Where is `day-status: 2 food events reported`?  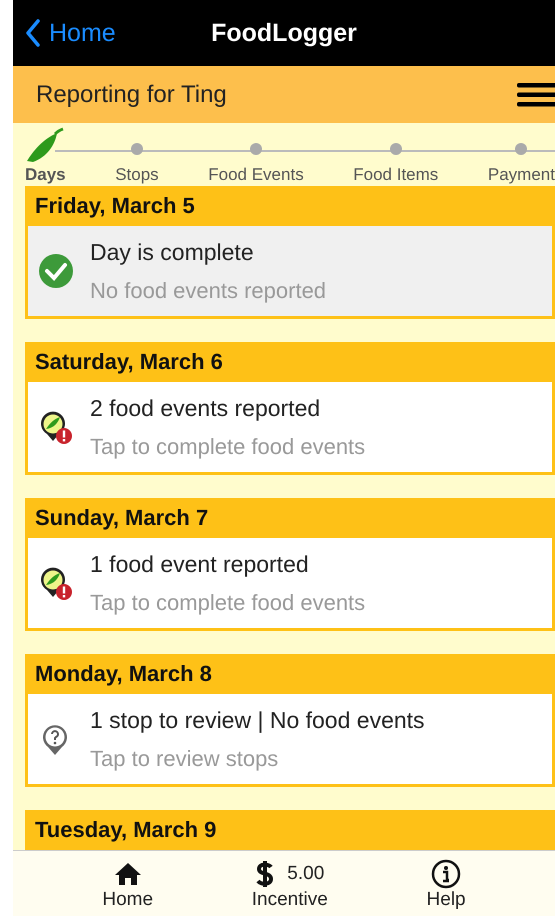
day-status: 2 food events reported is located at coordinates (206, 408).